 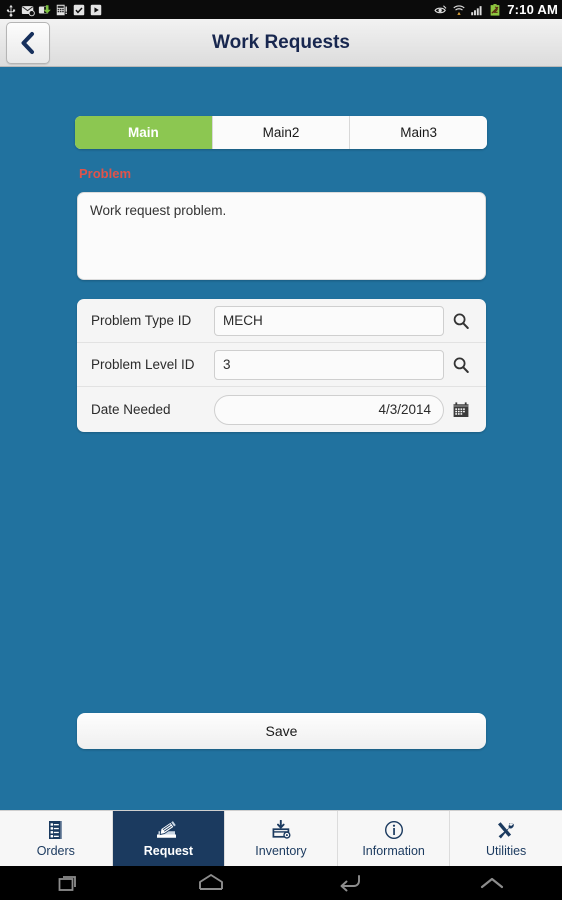 I want to click on nav-item-utilities: Utilities, so click(x=506, y=838).